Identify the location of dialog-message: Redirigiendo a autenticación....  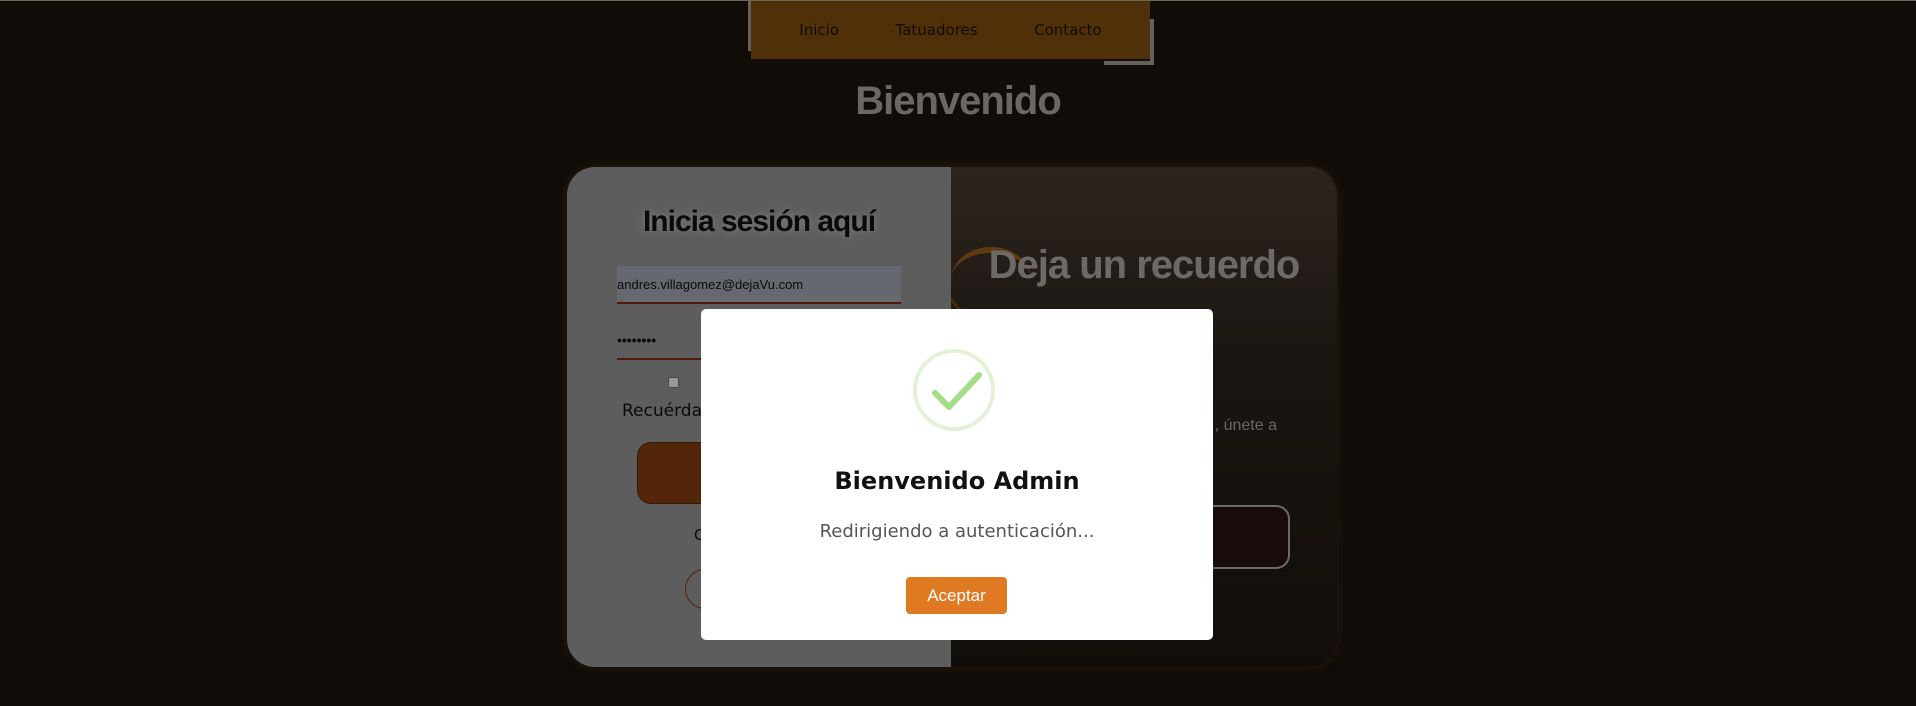
(957, 531).